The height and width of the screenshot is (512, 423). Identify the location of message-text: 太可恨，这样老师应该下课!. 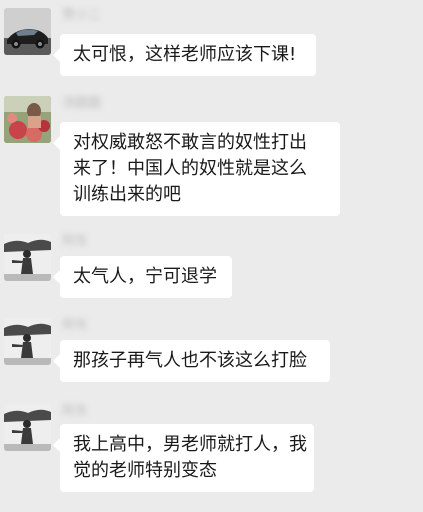
(185, 54).